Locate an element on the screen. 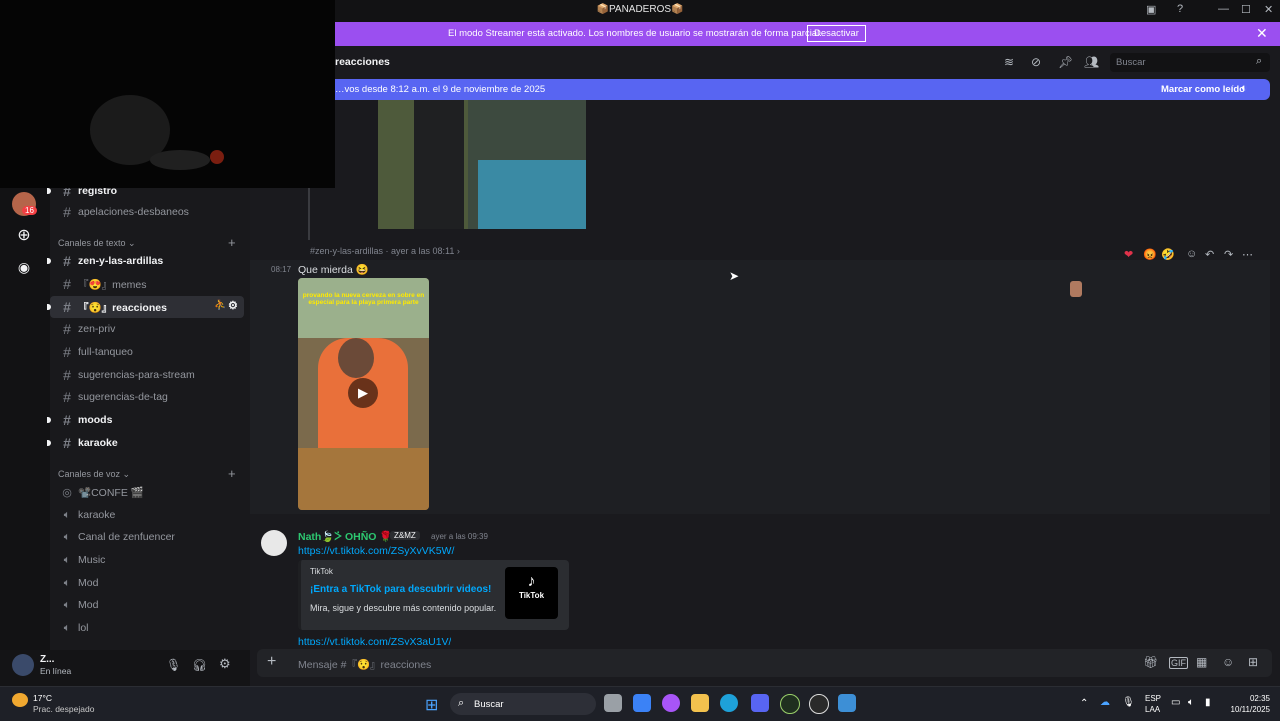  voice-channel: 🔈︎ Canal de zenfuencer is located at coordinates (147, 537).